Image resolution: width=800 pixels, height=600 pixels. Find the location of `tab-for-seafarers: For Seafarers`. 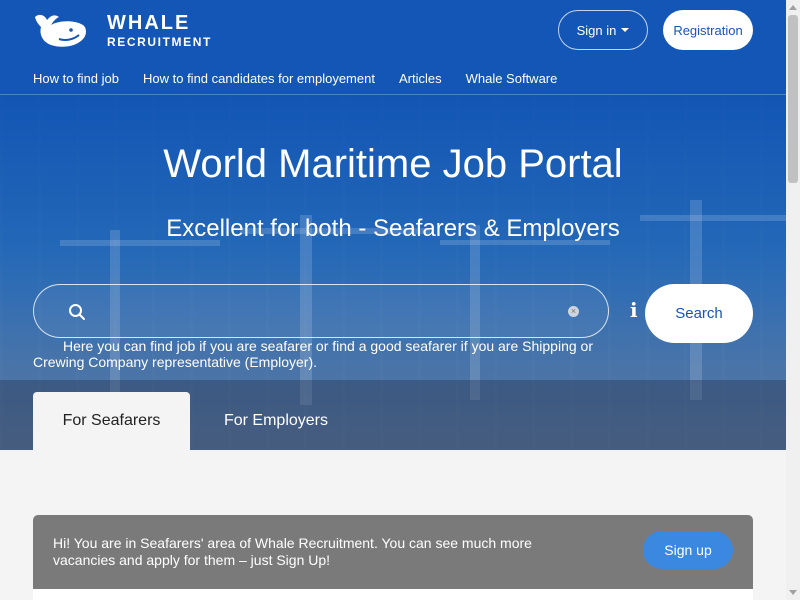

tab-for-seafarers: For Seafarers is located at coordinates (111, 421).